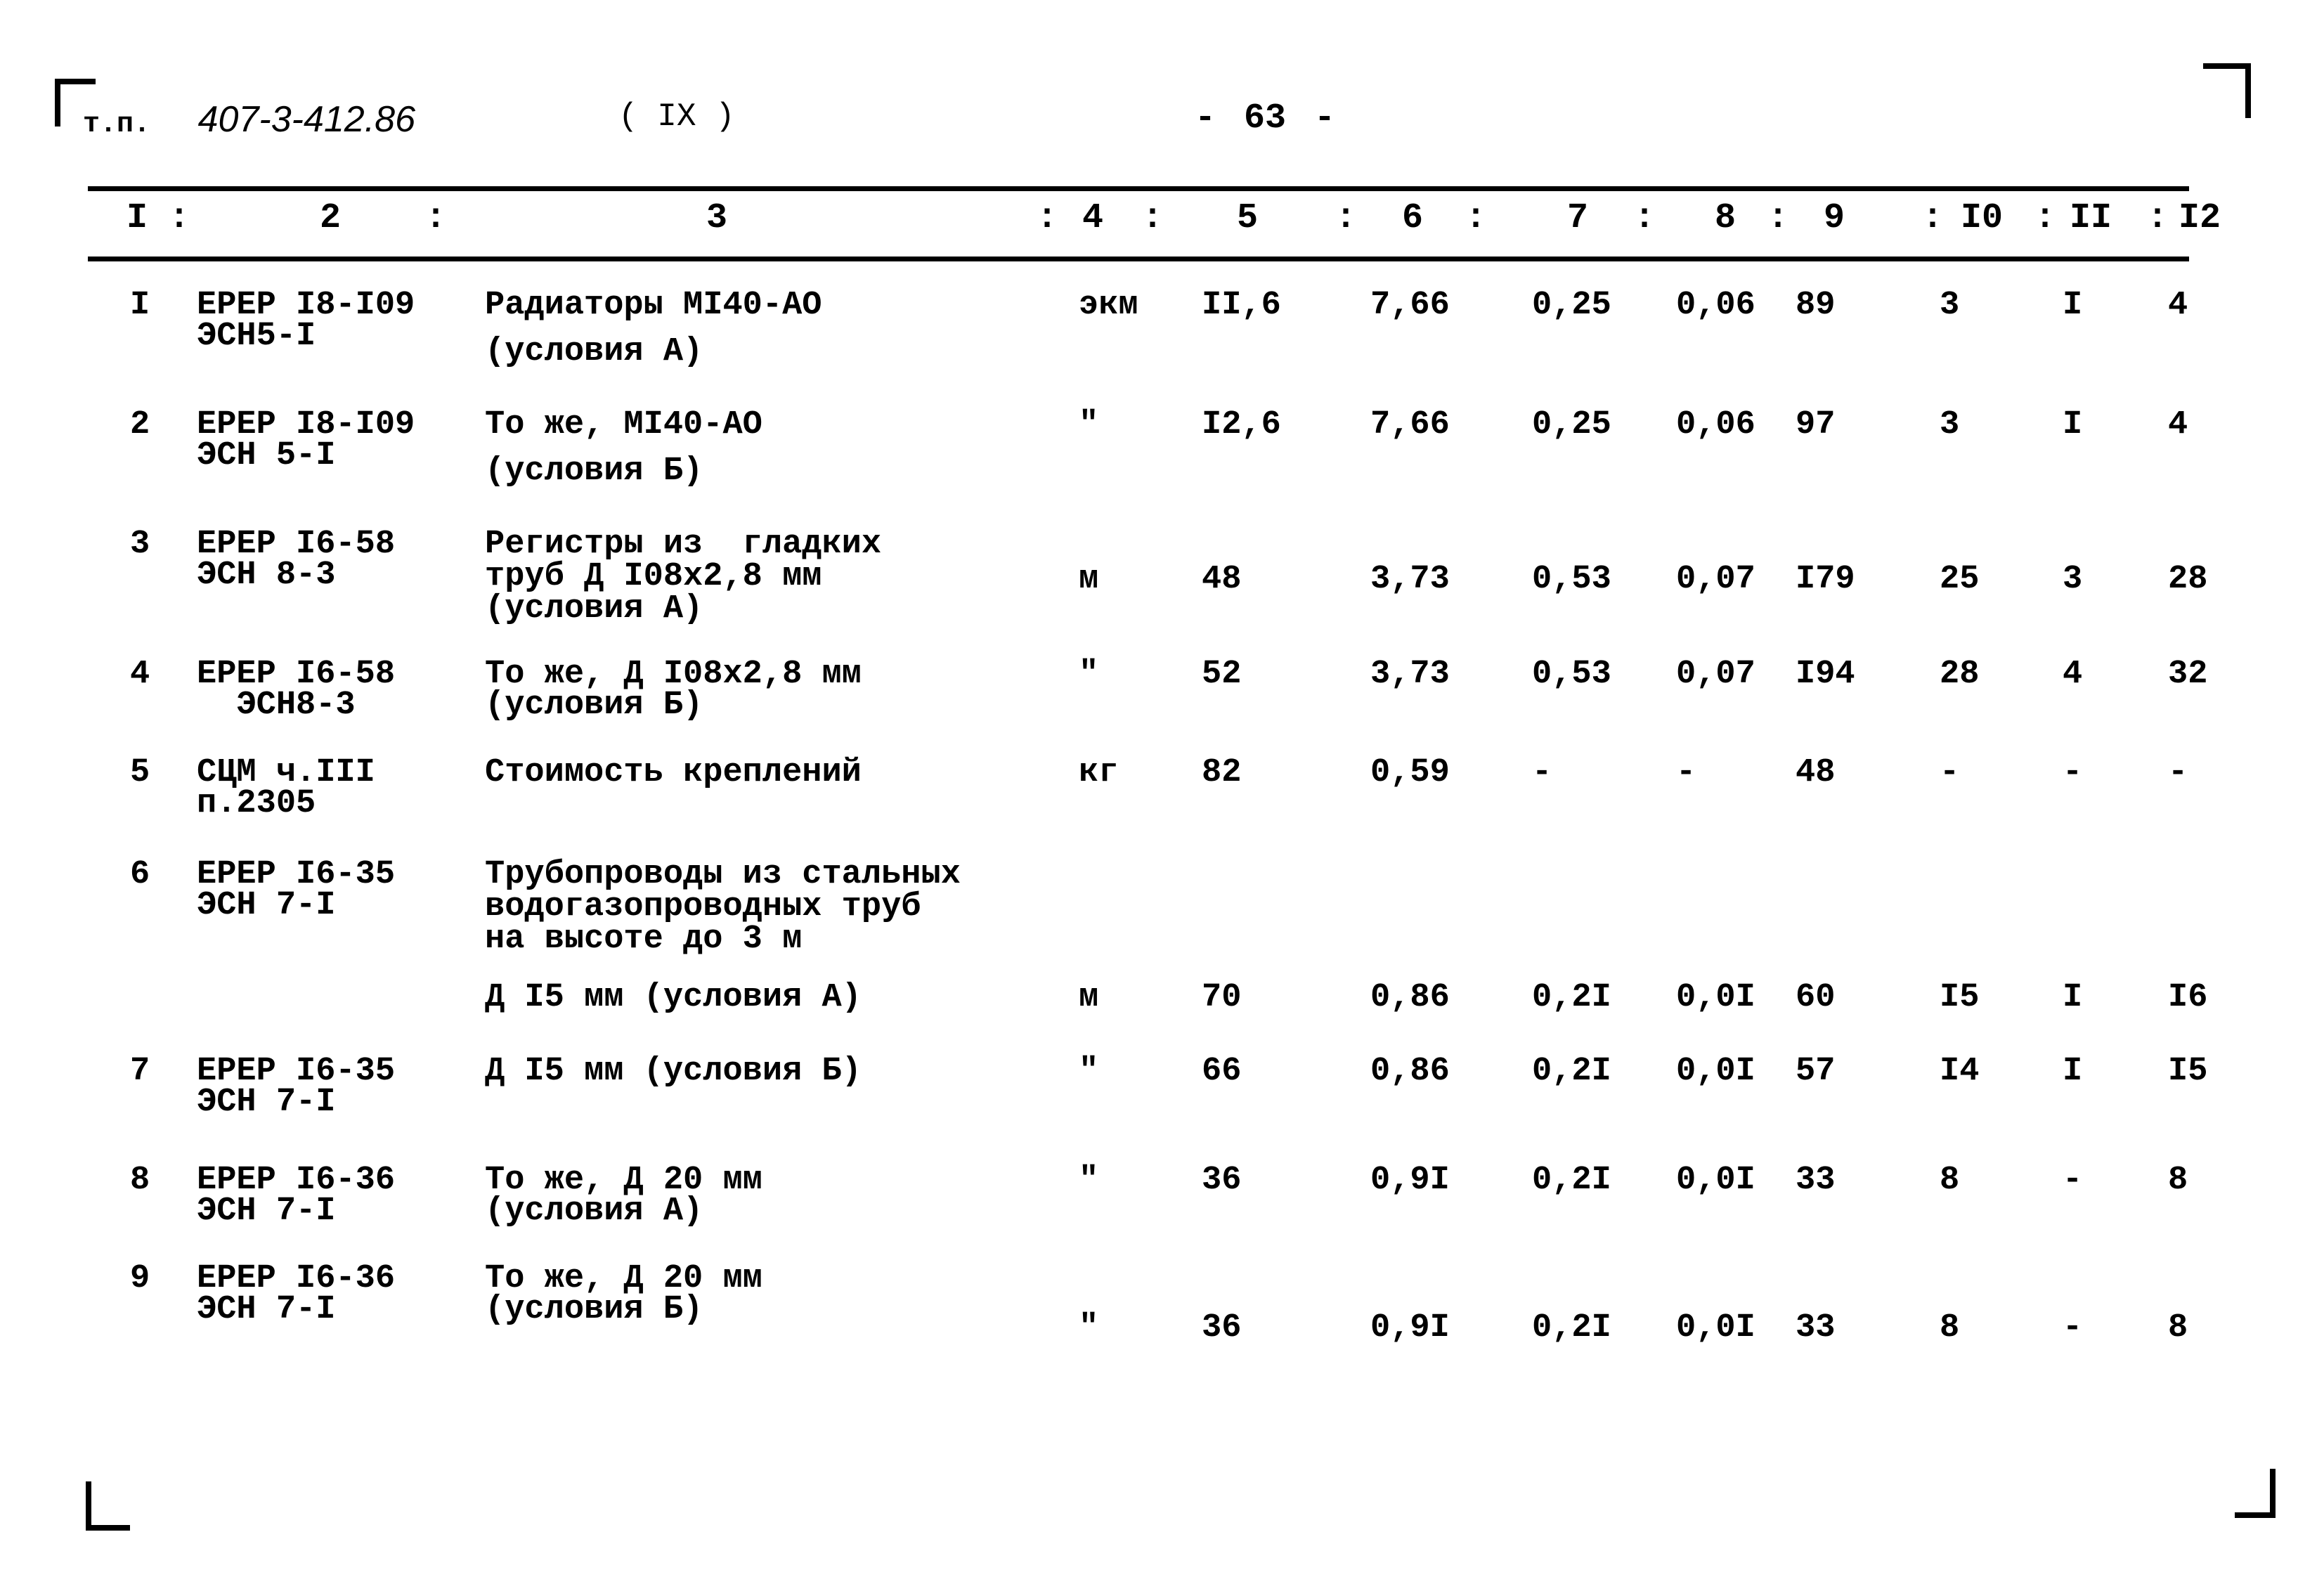  What do you see at coordinates (266, 575) in the screenshot?
I see `norm-reference: ЭСН 8-3` at bounding box center [266, 575].